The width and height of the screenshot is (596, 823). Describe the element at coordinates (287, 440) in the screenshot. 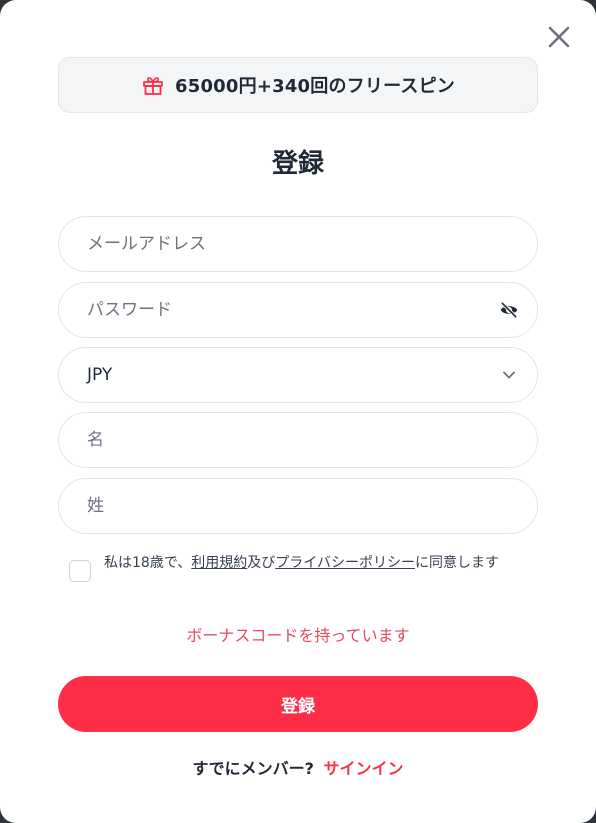

I see `first-name-input` at that location.